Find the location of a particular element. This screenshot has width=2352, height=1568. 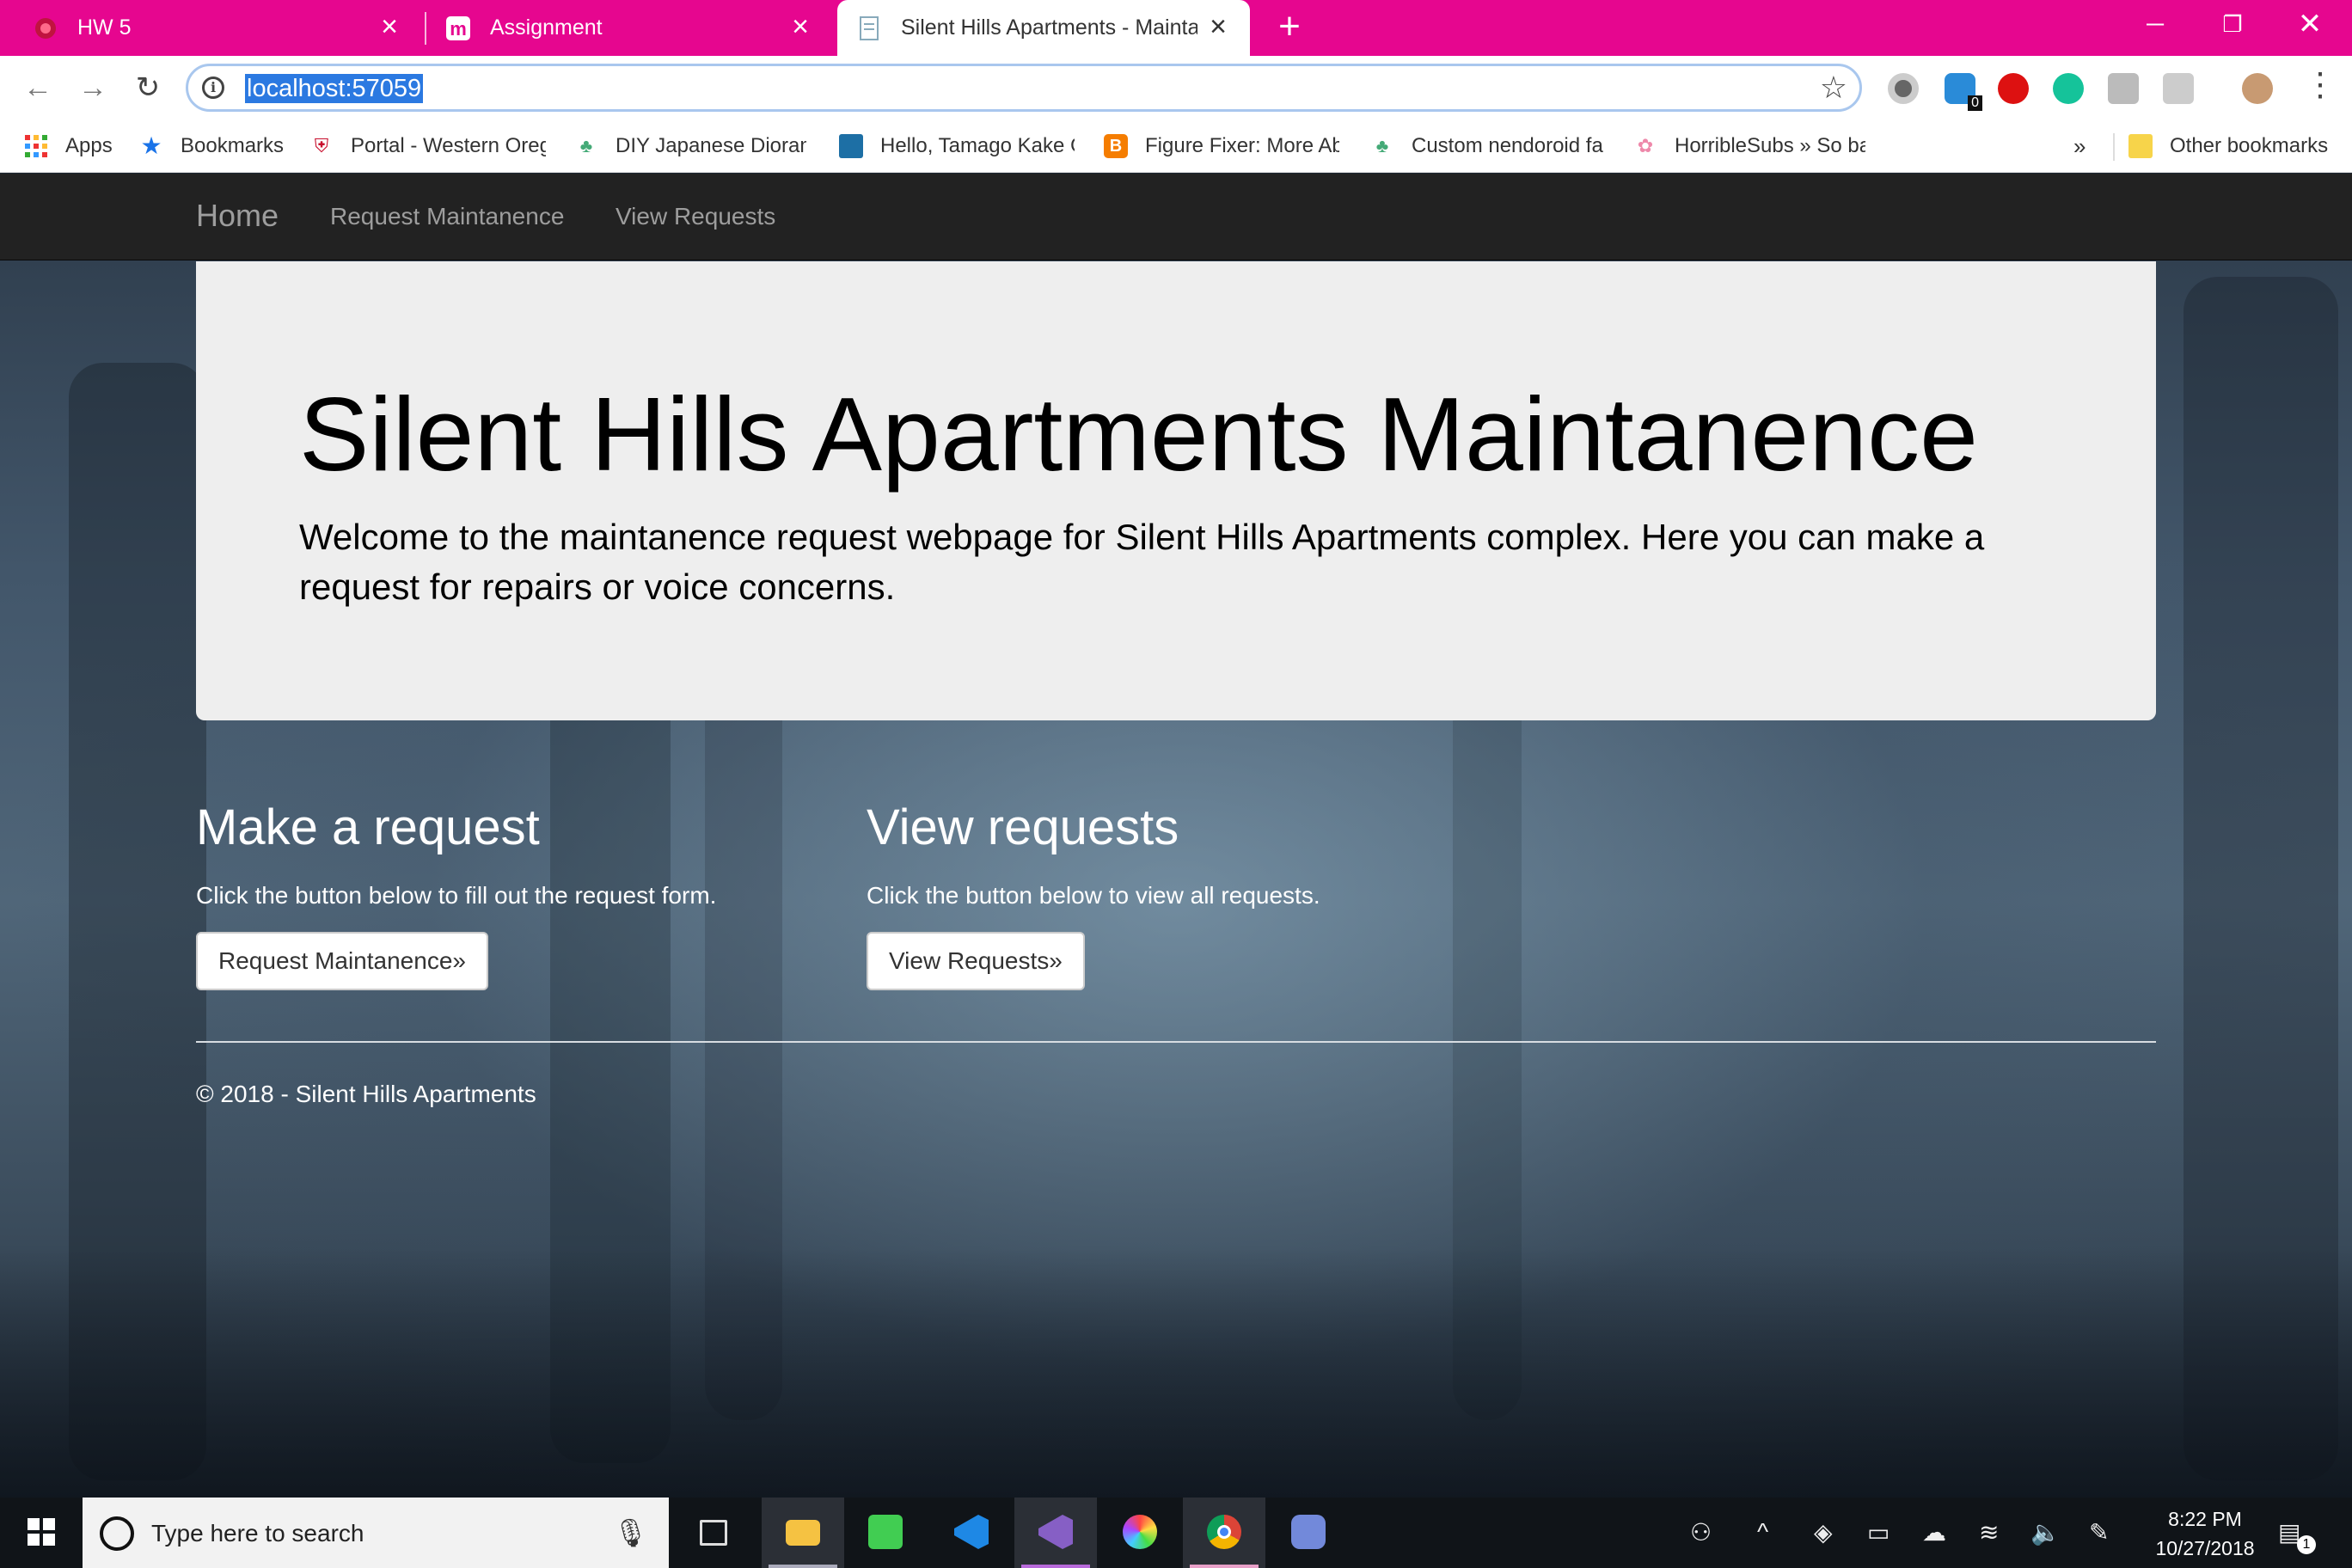

view-requests-button: View Requests» is located at coordinates (976, 961).